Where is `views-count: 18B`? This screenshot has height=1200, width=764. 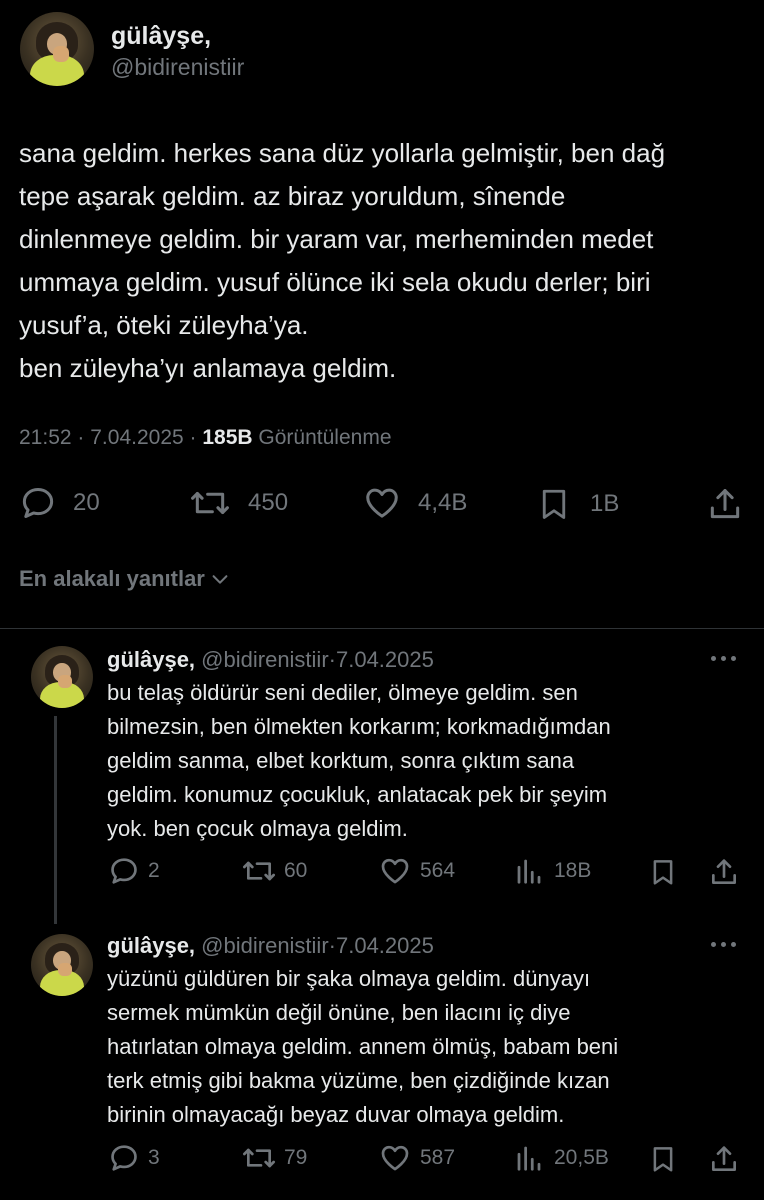
views-count: 18B is located at coordinates (573, 870).